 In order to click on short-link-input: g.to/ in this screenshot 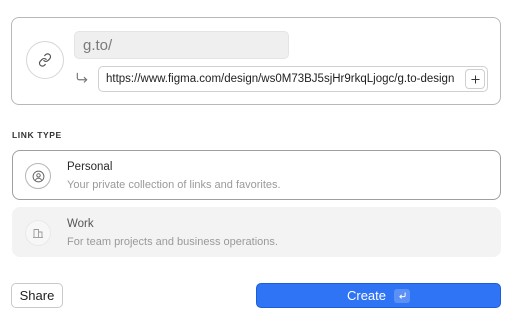, I will do `click(181, 45)`.